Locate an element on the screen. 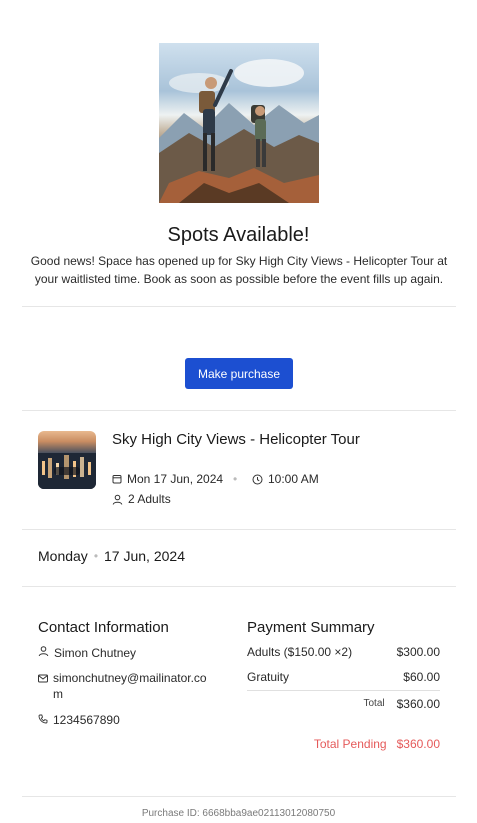 This screenshot has width=477, height=823. pending-amount: $360.00 is located at coordinates (418, 744).